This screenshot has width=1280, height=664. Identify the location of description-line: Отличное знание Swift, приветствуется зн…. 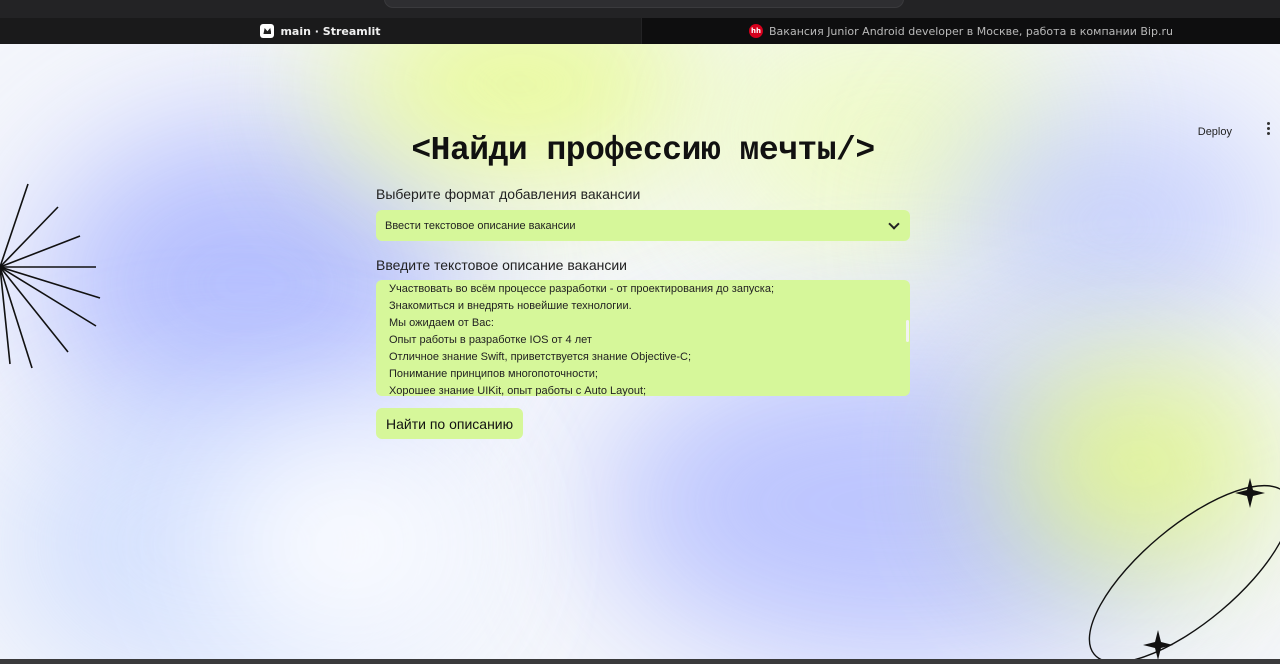
(540, 357).